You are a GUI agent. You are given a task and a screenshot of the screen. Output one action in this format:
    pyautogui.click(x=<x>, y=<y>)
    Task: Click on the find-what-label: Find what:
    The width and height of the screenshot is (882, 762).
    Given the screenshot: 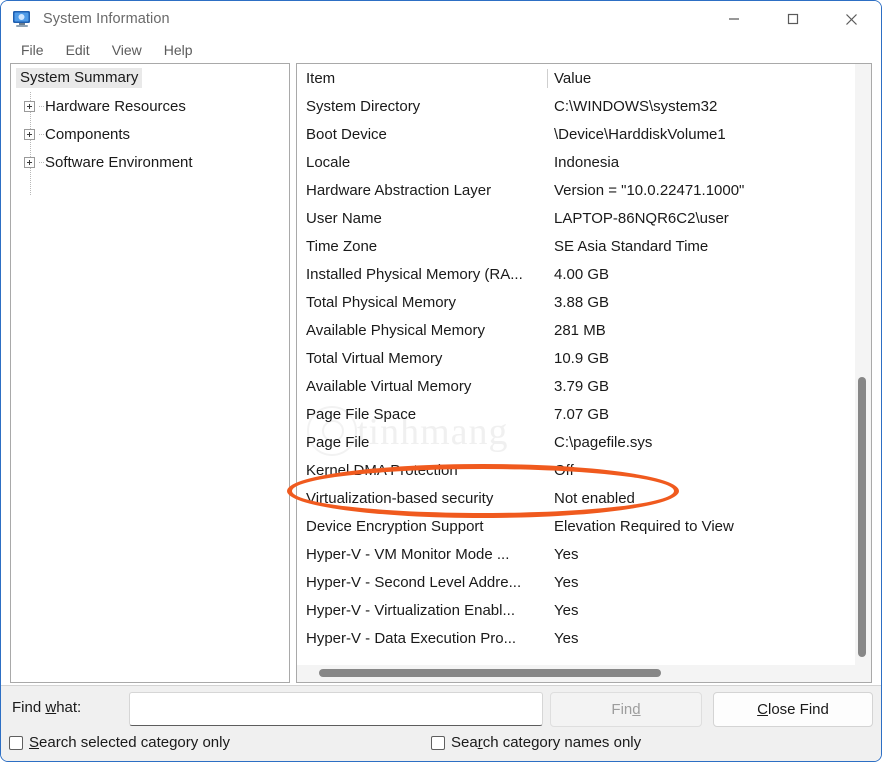 What is the action you would take?
    pyautogui.click(x=46, y=707)
    